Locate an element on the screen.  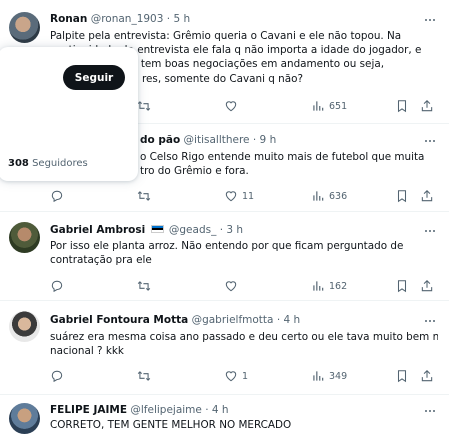
profile-hover-card: Seguir 308 Seguidores is located at coordinates (69, 114).